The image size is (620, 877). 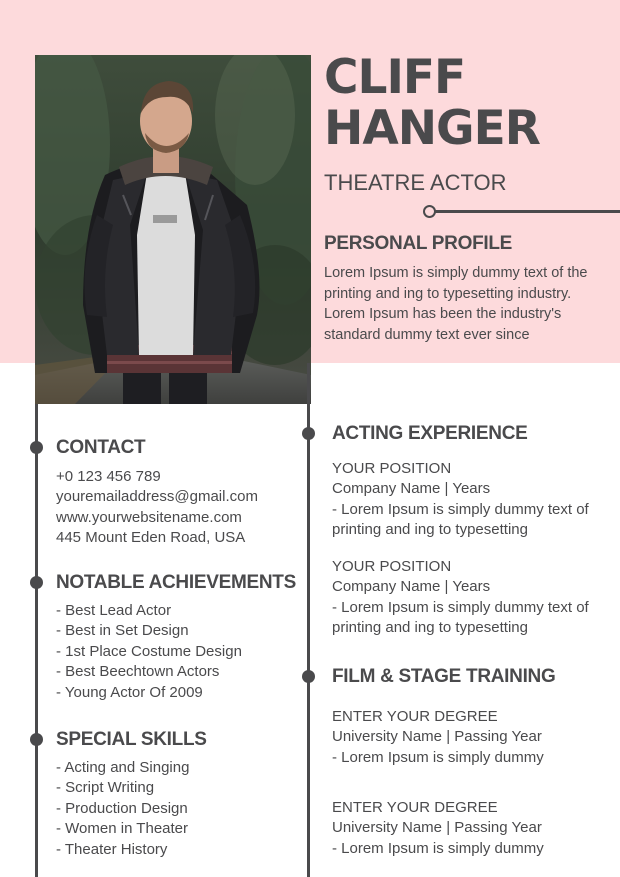 I want to click on website-url: www.yourwebsitename.com, so click(x=149, y=517).